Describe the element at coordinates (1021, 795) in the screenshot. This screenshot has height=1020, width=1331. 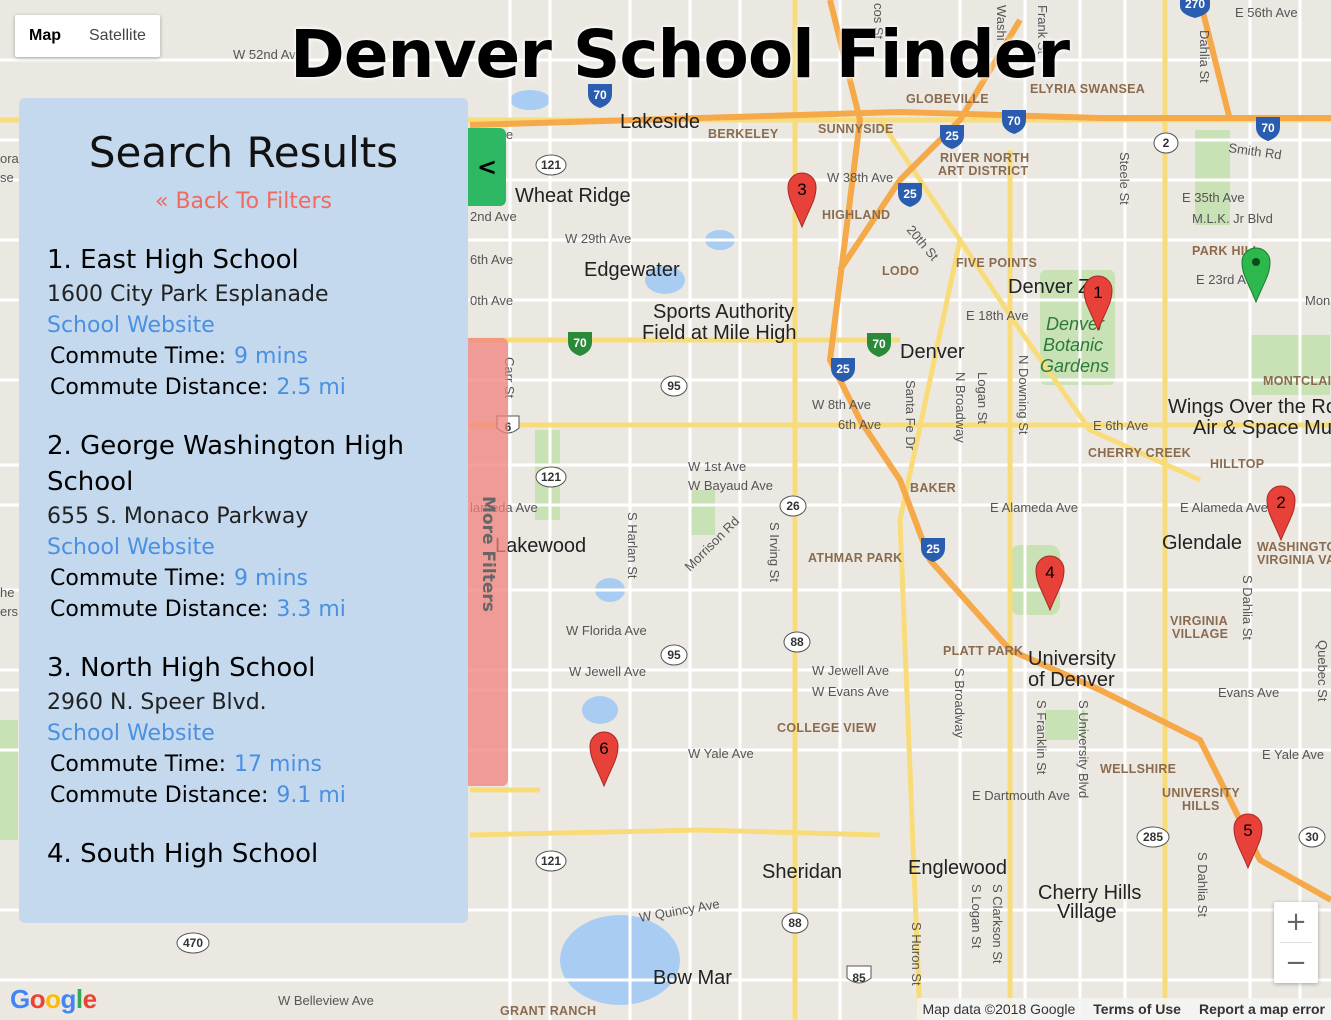
I see `svg-text: E Dartmouth Ave` at that location.